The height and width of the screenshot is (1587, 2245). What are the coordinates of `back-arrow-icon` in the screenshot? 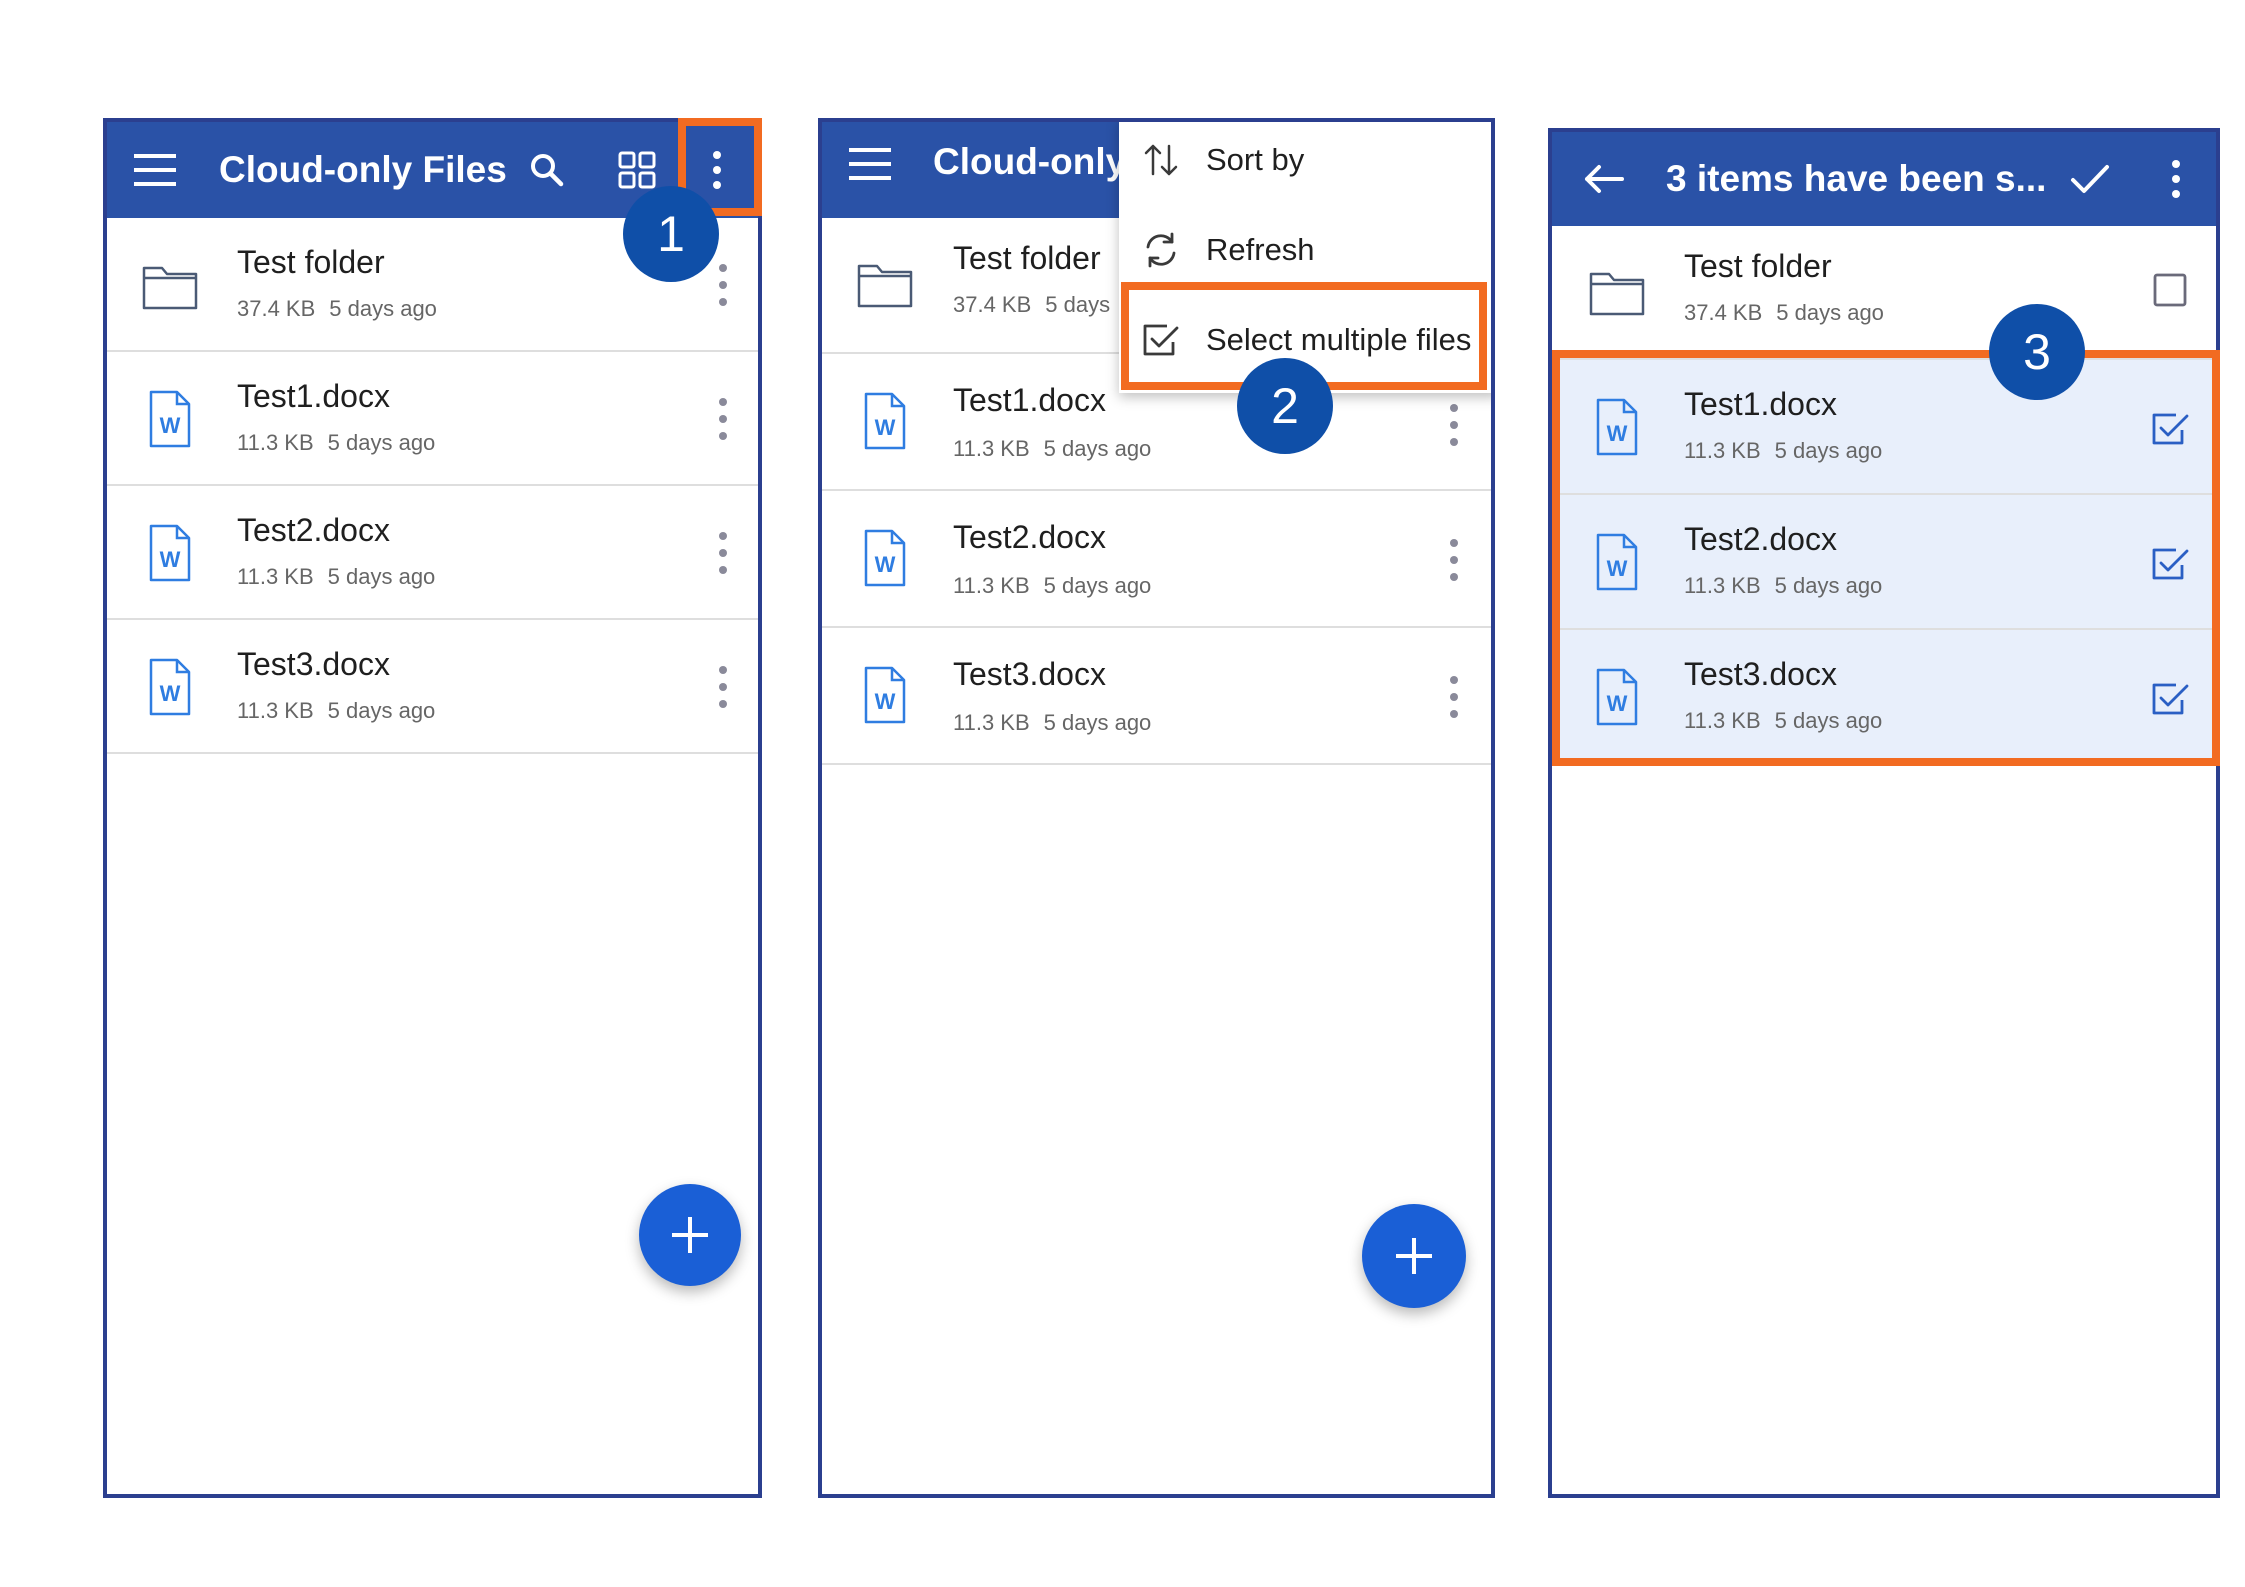 It's located at (1604, 179).